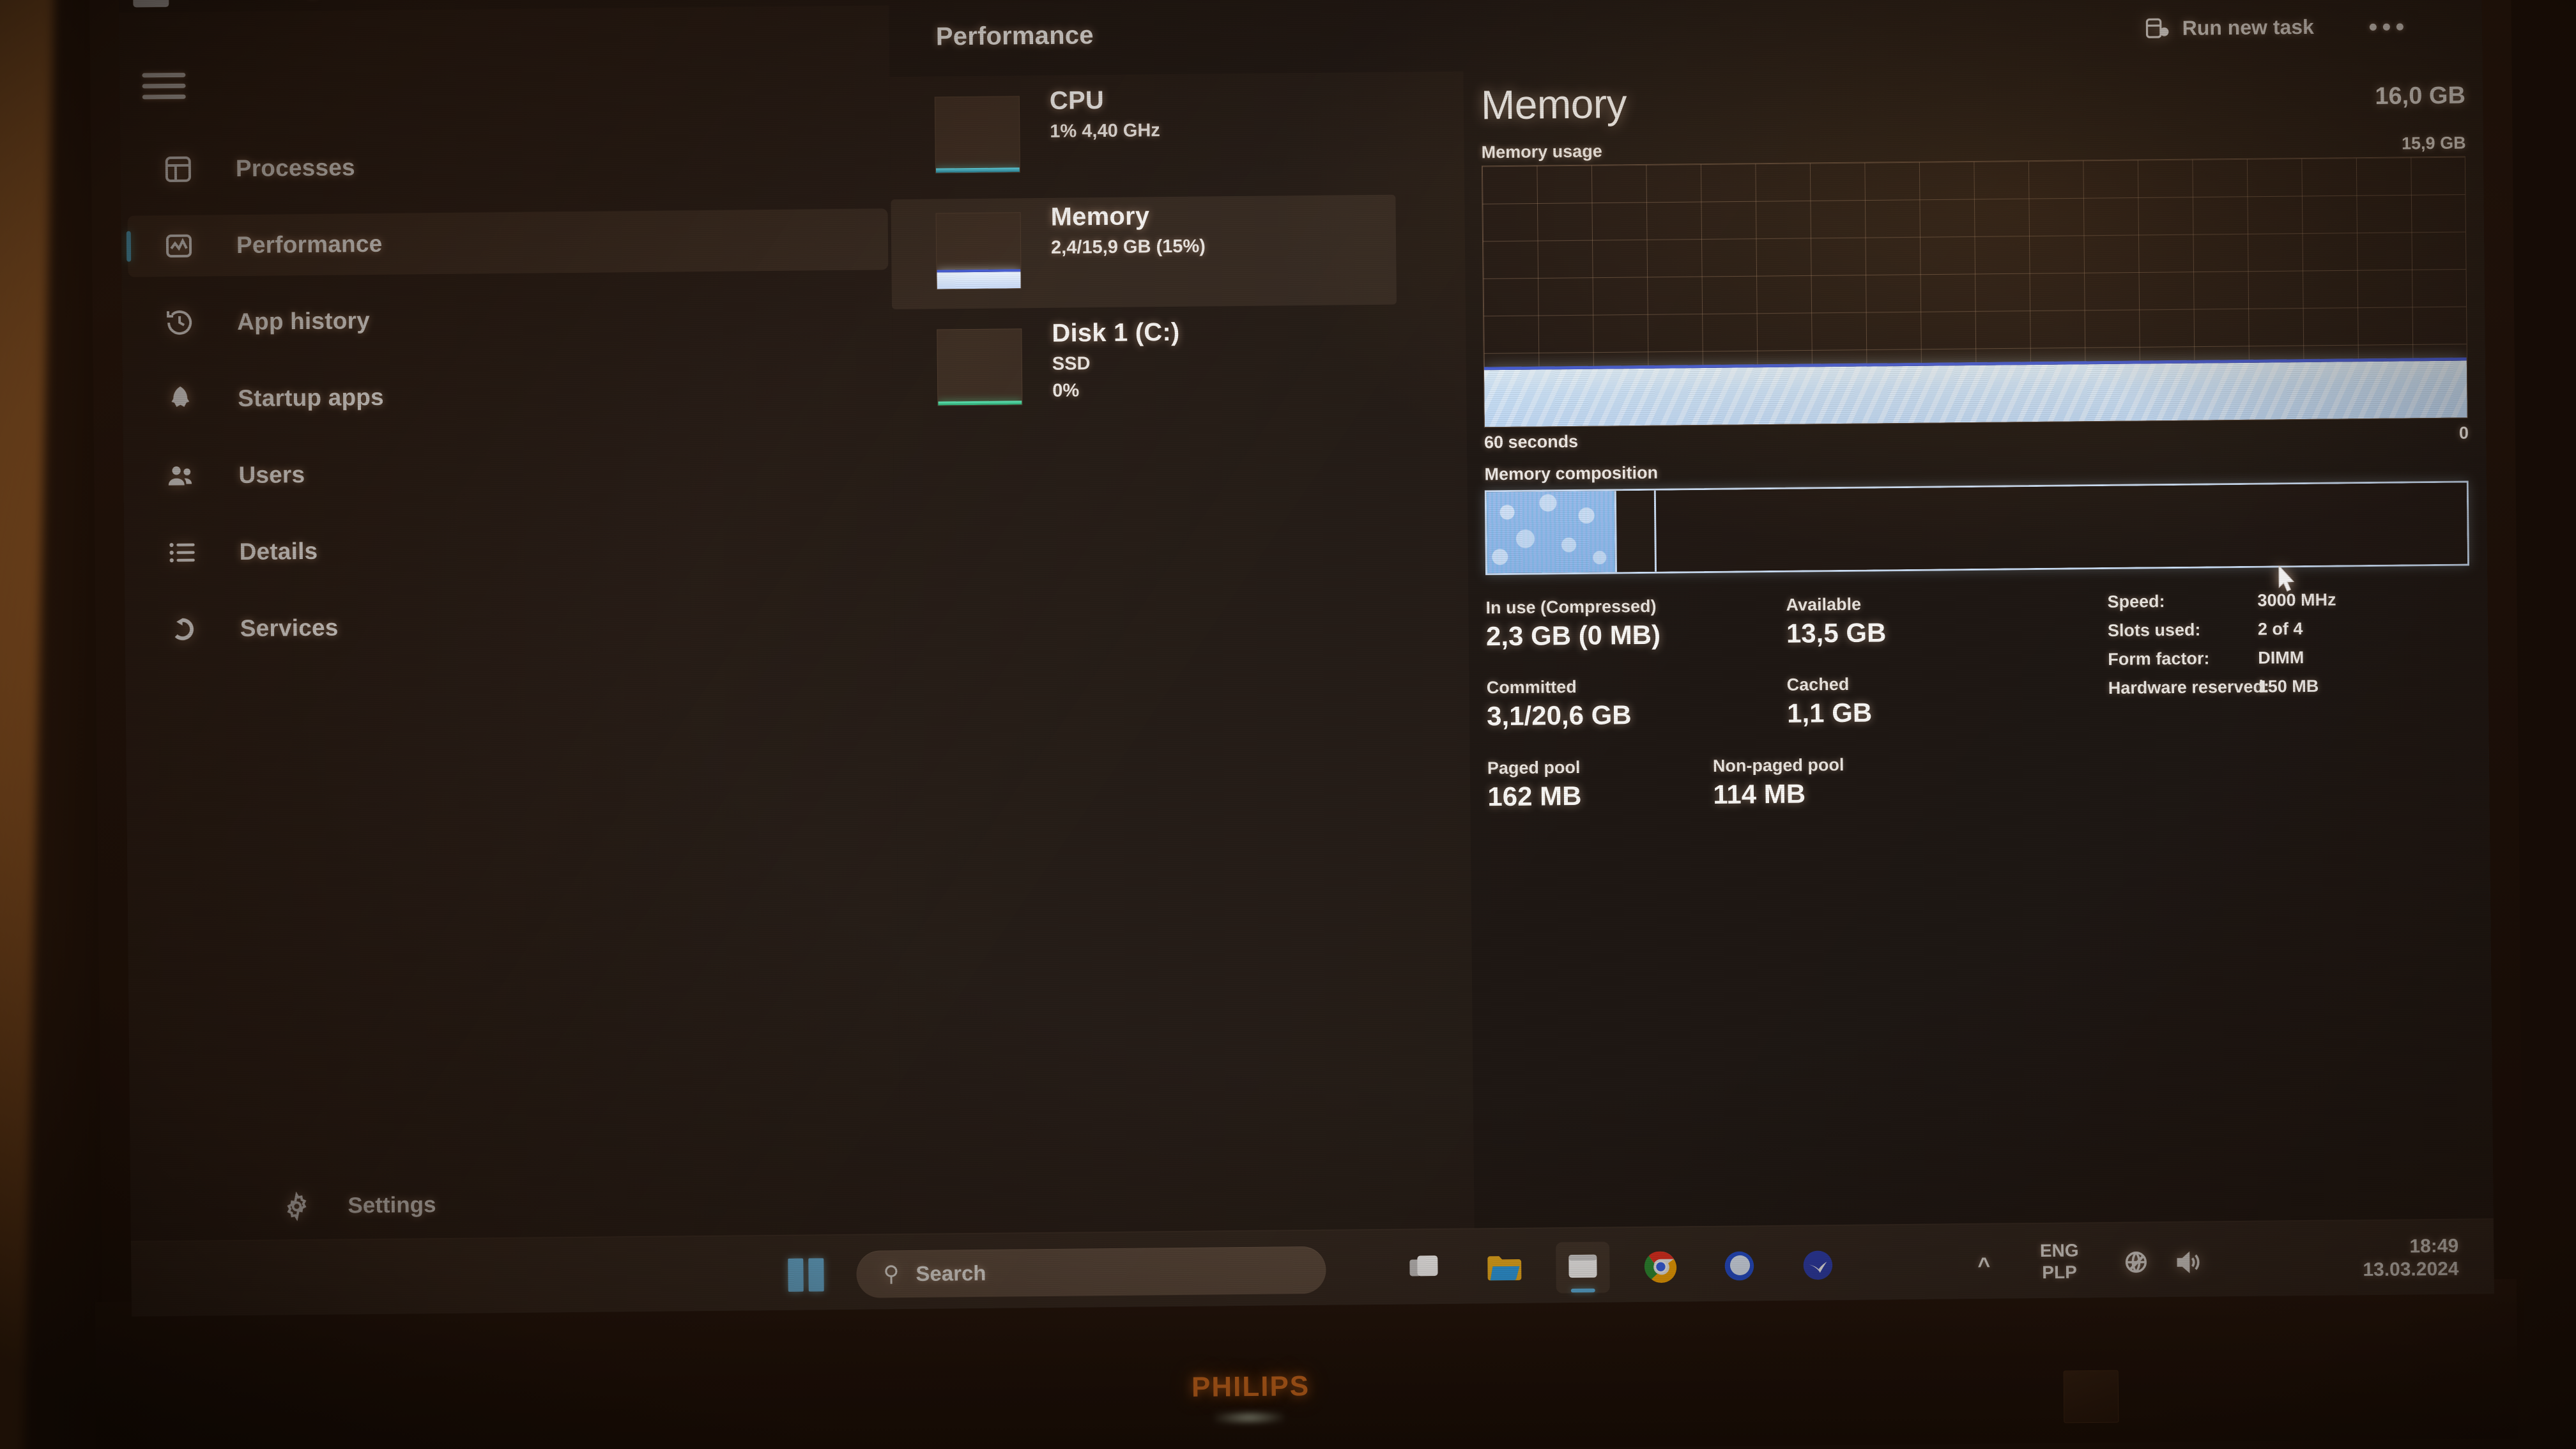  Describe the element at coordinates (517, 1204) in the screenshot. I see `sidebar-item-settings: Settings` at that location.